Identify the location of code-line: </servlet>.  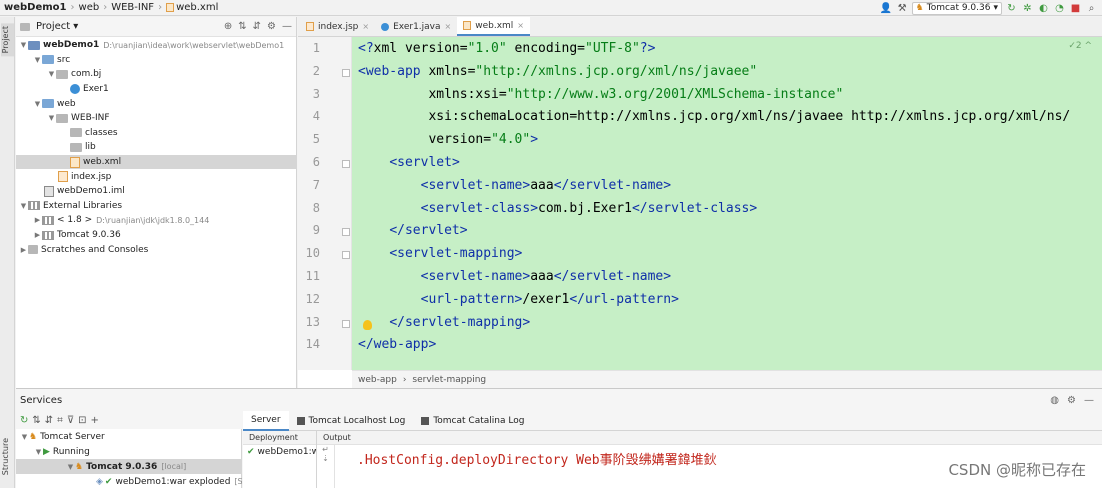
(412, 230).